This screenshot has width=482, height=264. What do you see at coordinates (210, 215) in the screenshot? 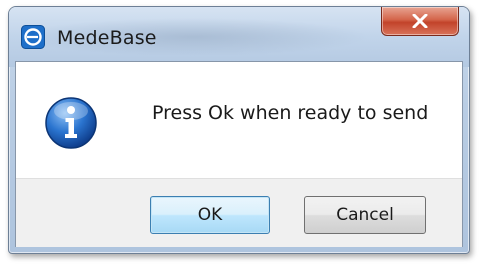
I see `ok-button: OK` at bounding box center [210, 215].